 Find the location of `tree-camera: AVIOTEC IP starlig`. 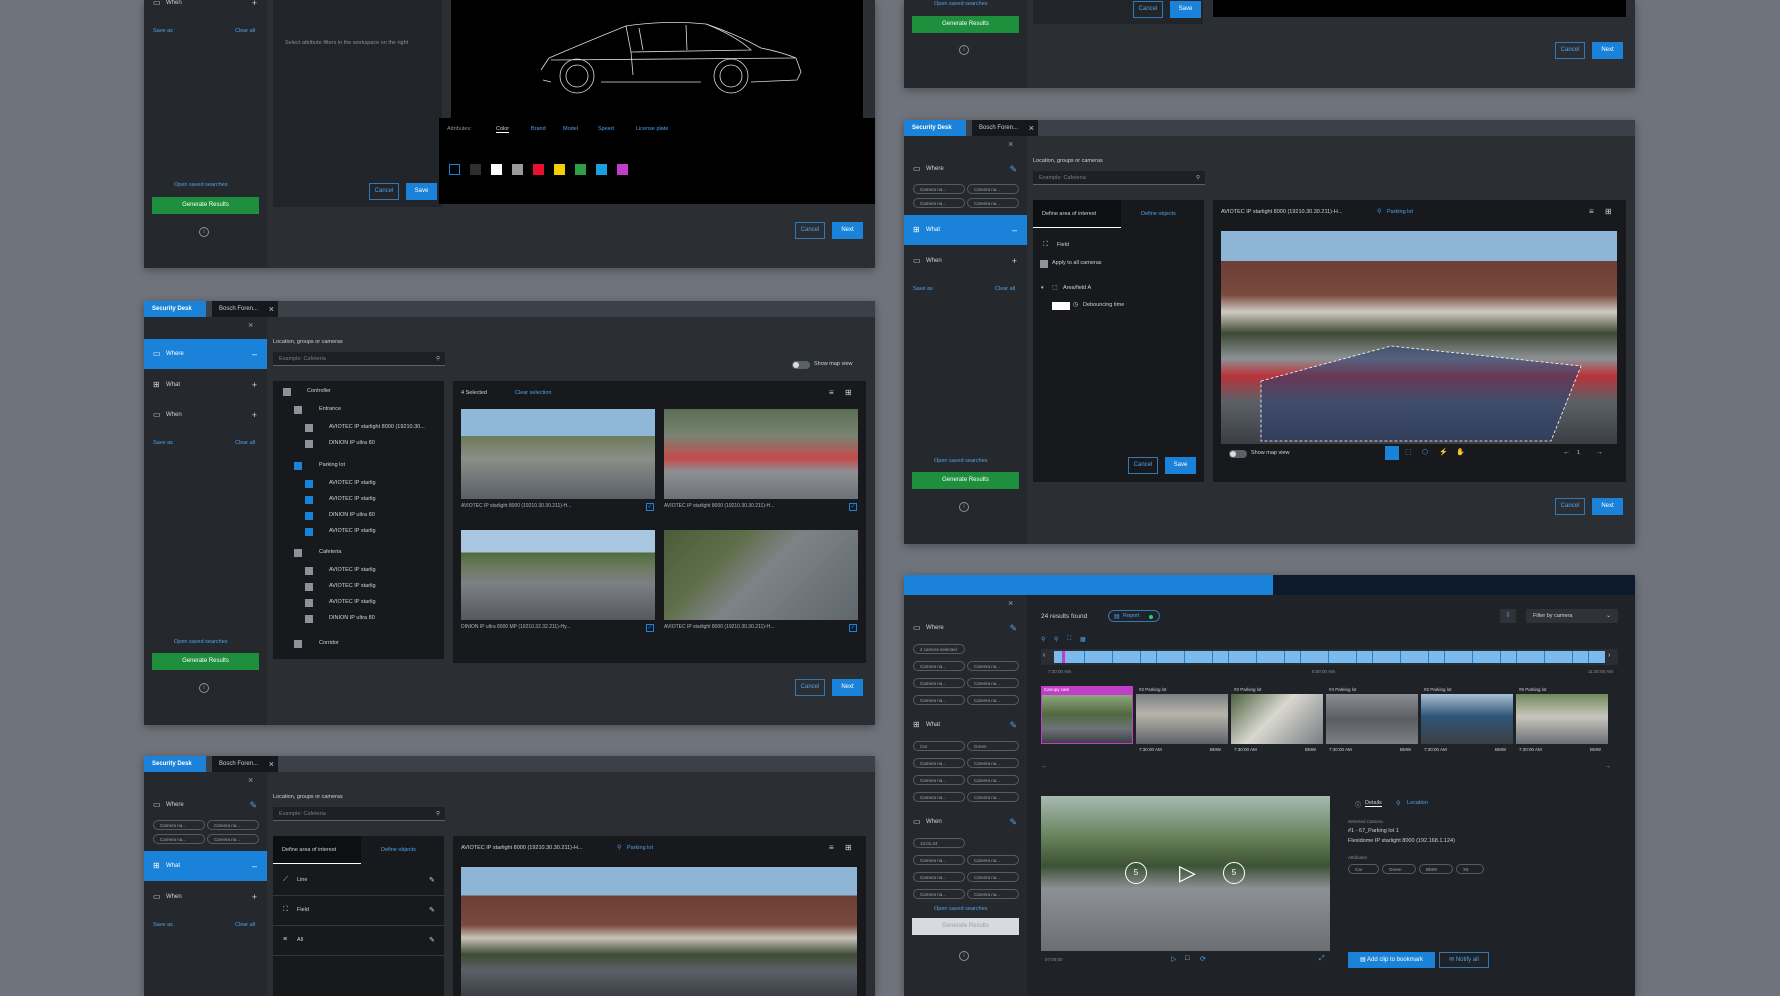

tree-camera: AVIOTEC IP starlig is located at coordinates (352, 602).